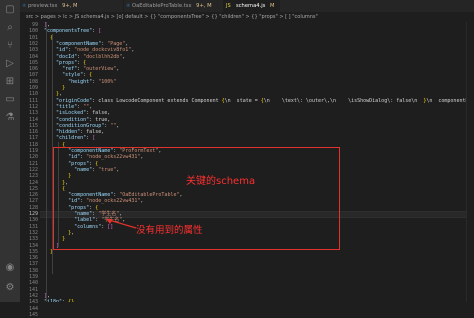 This screenshot has width=474, height=318. I want to click on line-number: 126, so click(33, 195).